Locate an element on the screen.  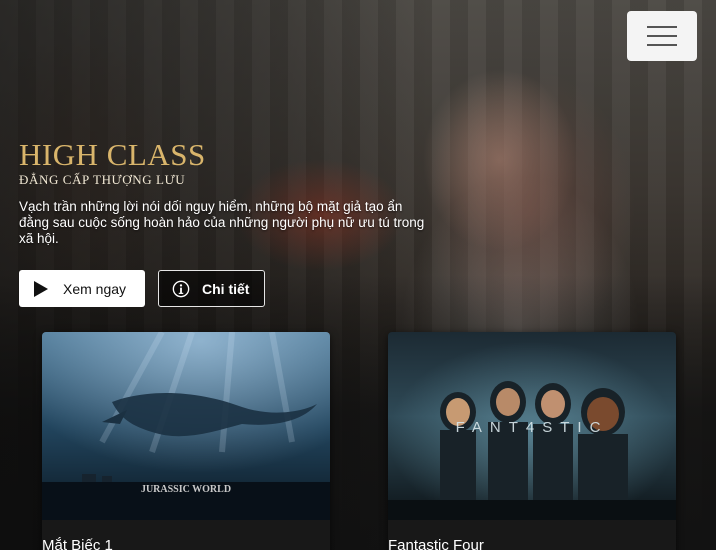
movie-poster: JURASSIC WORLD is located at coordinates (186, 426).